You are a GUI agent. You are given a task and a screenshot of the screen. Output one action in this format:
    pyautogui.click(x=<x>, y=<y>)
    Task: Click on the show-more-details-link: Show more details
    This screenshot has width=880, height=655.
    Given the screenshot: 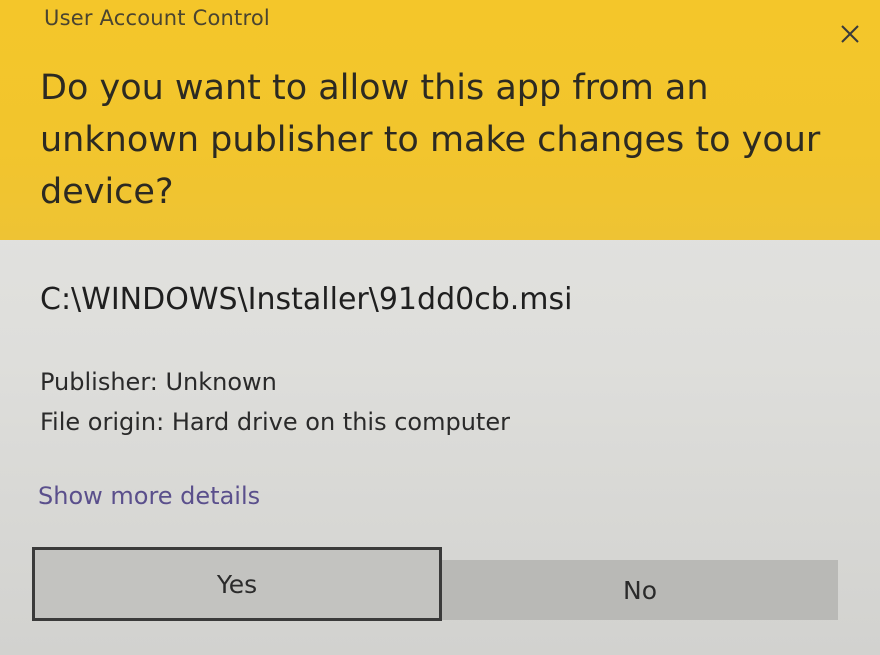 What is the action you would take?
    pyautogui.click(x=149, y=496)
    